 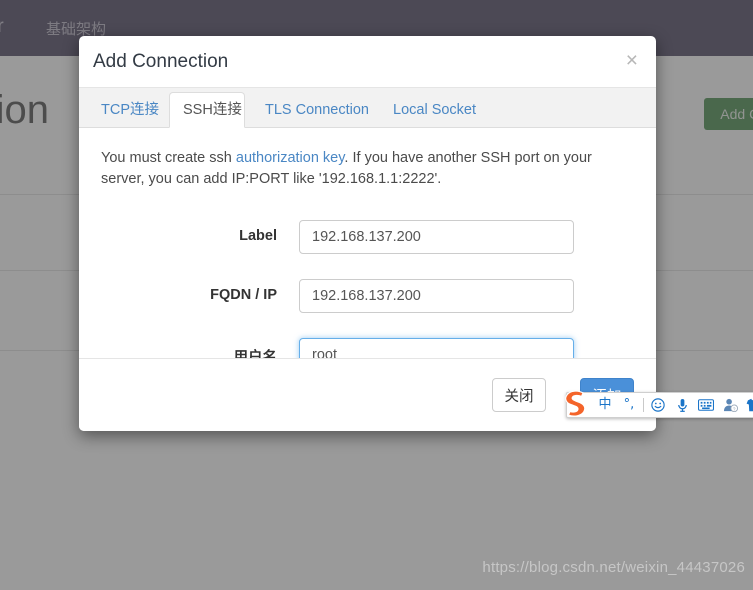 What do you see at coordinates (243, 295) in the screenshot?
I see `fqdn-field-label: FQDN / IP` at bounding box center [243, 295].